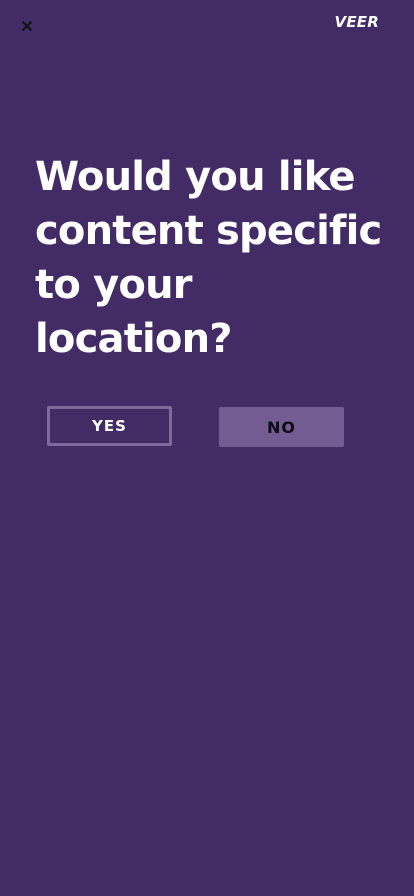 The height and width of the screenshot is (896, 414). I want to click on close-button, so click(27, 26).